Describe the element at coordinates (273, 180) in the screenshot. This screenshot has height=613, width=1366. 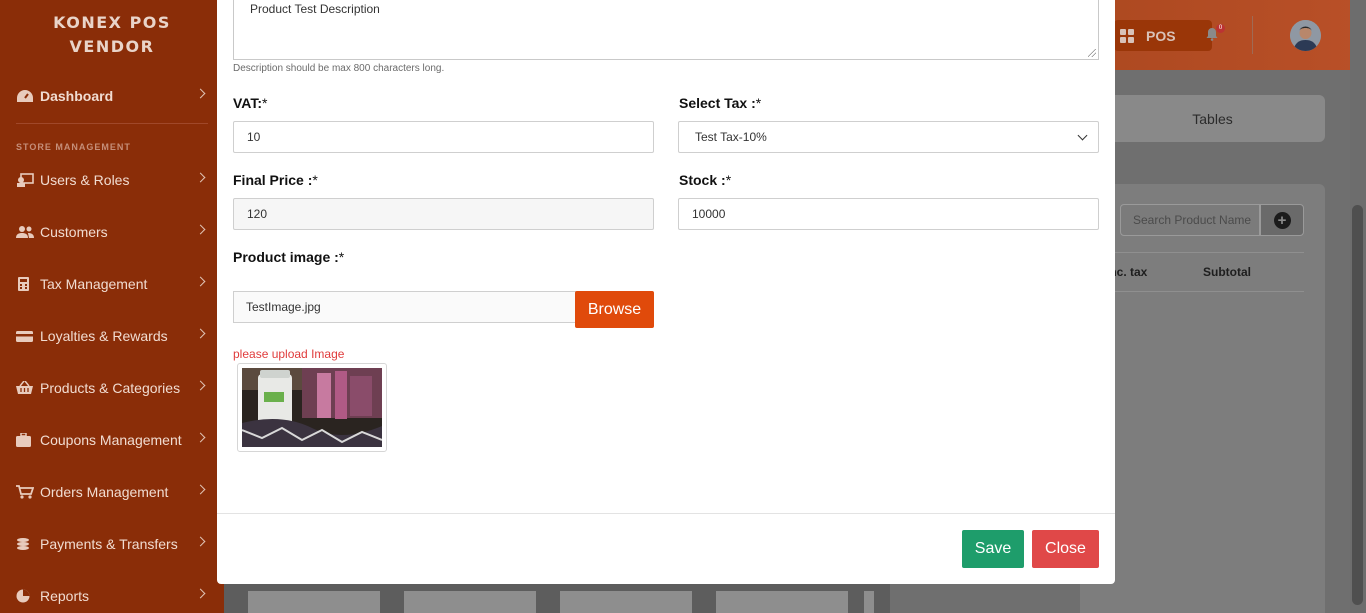
I see `final-price-label-text: Final Price :` at that location.